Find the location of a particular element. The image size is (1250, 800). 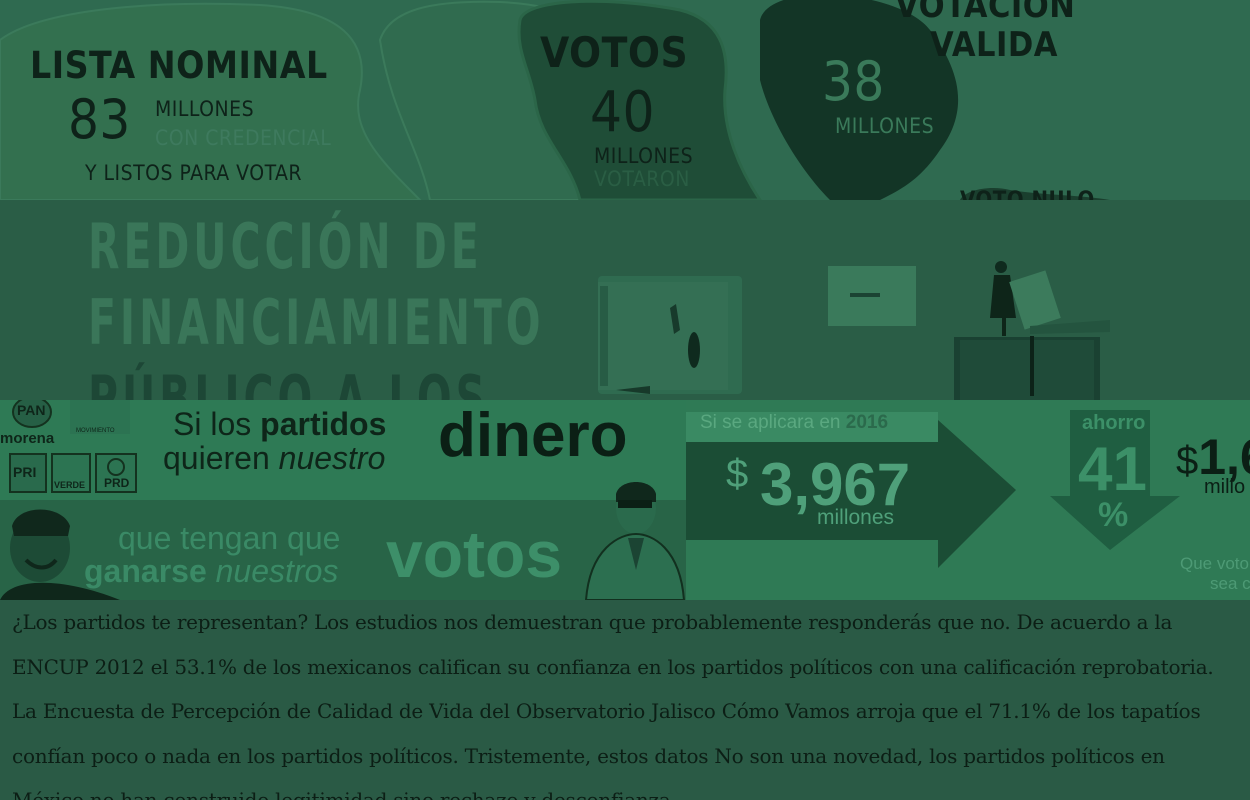

slogan-nuestros: nuestros is located at coordinates (277, 571).